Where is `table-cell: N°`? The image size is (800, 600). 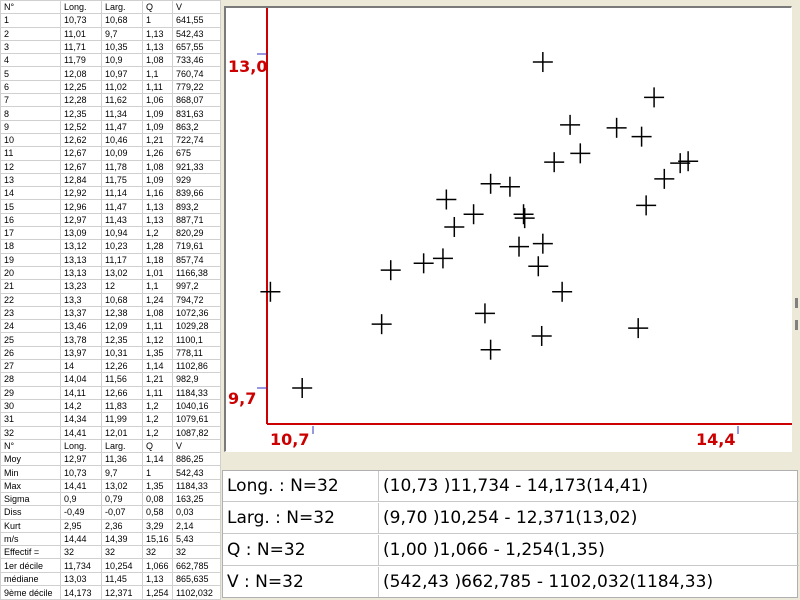
table-cell: N° is located at coordinates (30, 446).